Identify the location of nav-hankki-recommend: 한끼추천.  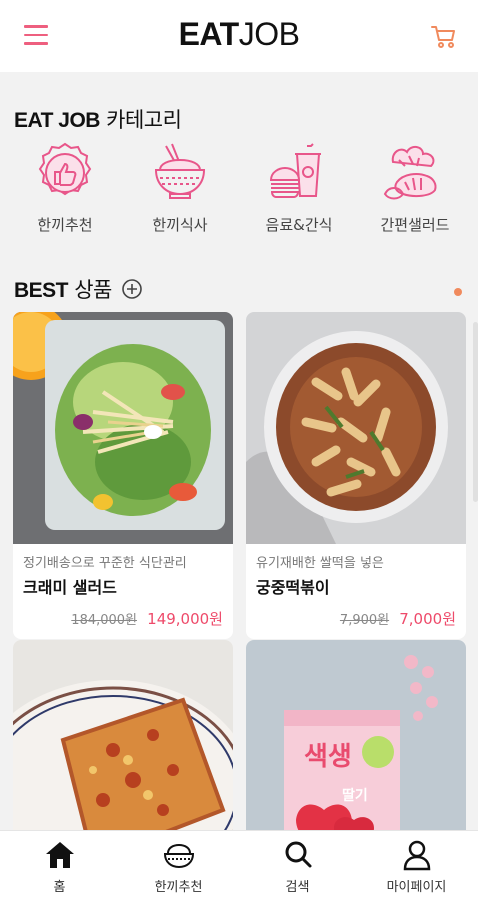
(178, 867).